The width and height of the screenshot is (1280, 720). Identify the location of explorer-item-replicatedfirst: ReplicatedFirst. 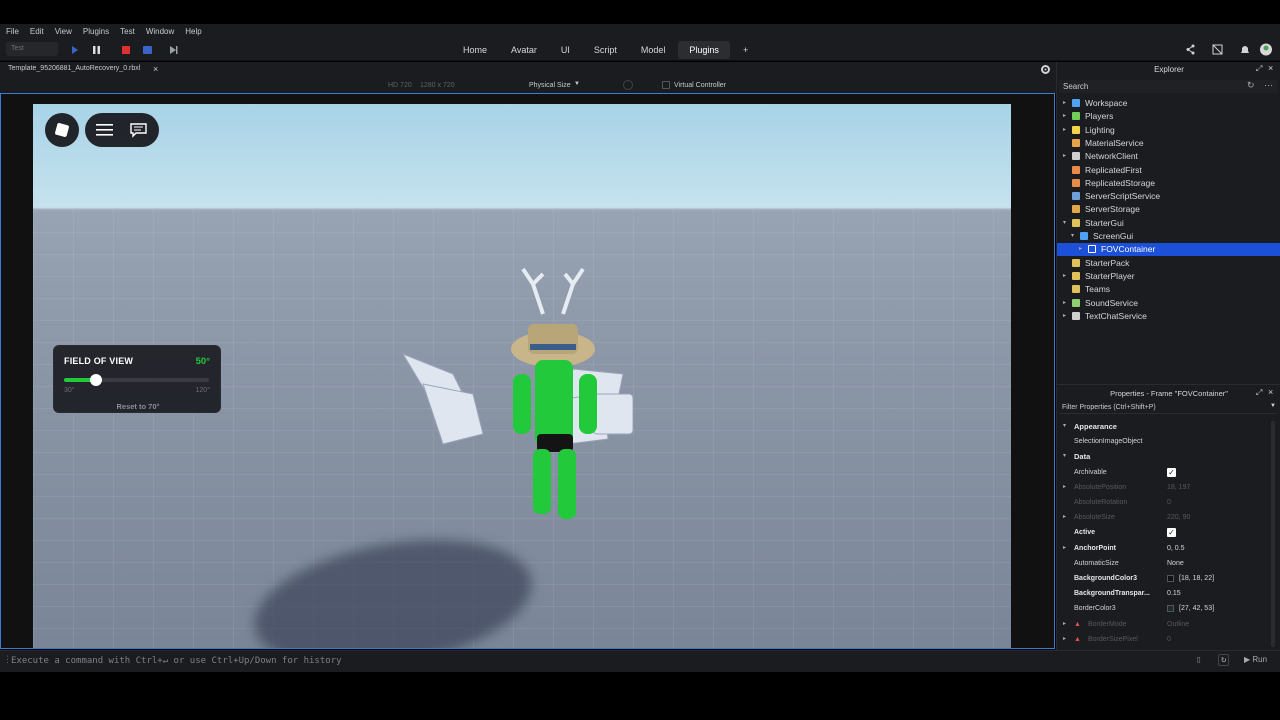
(1168, 170).